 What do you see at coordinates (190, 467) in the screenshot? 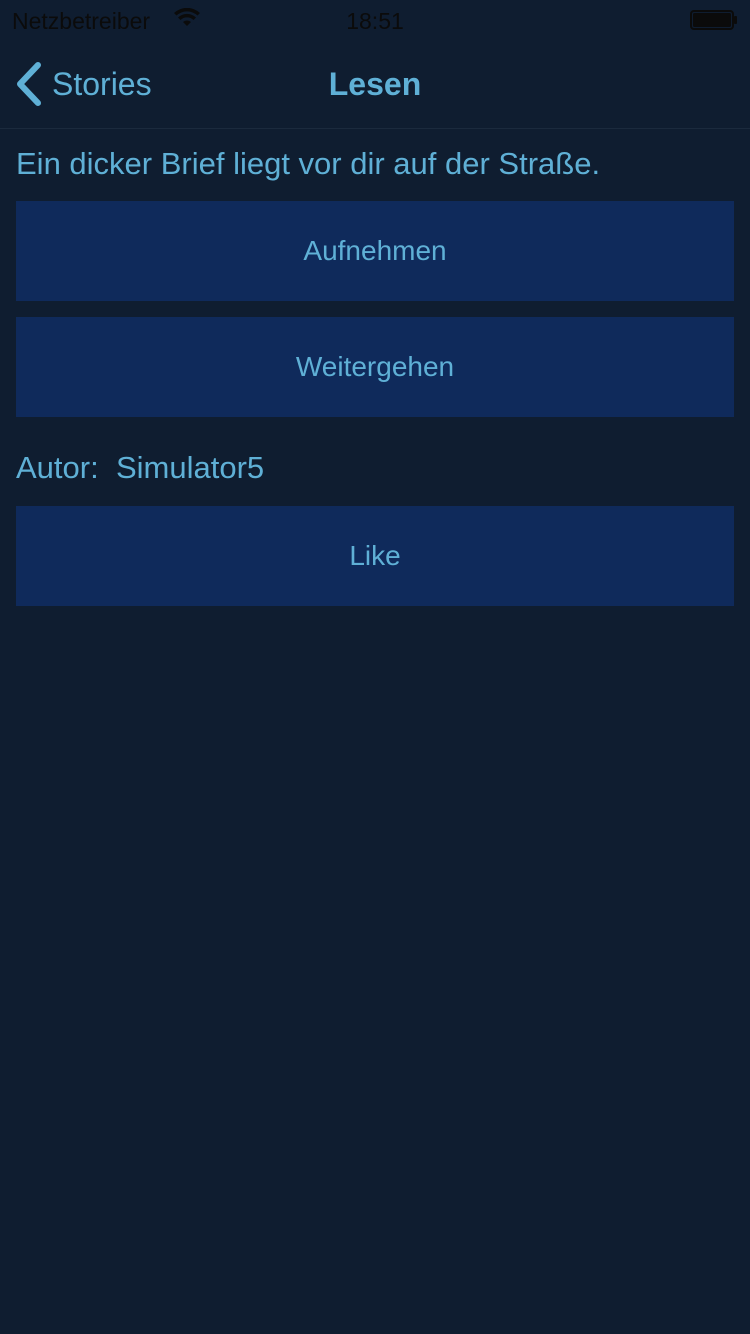
I see `author-name: Simulator5` at bounding box center [190, 467].